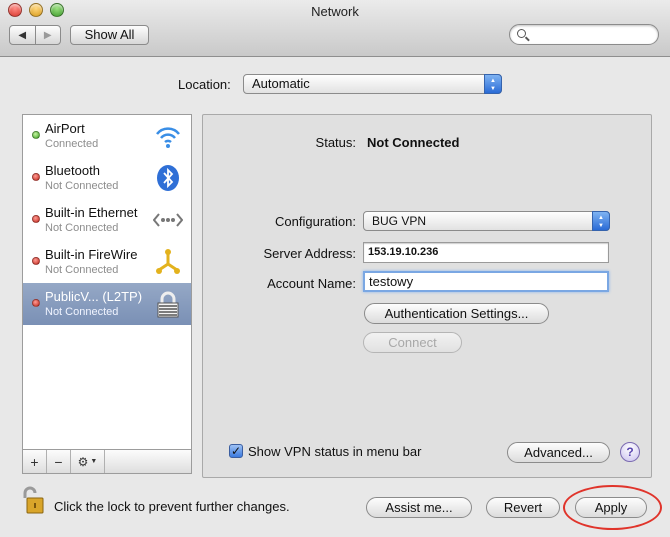 The height and width of the screenshot is (537, 670). I want to click on service-item-bluetooth: Bluetooth Not Connected, so click(107, 178).